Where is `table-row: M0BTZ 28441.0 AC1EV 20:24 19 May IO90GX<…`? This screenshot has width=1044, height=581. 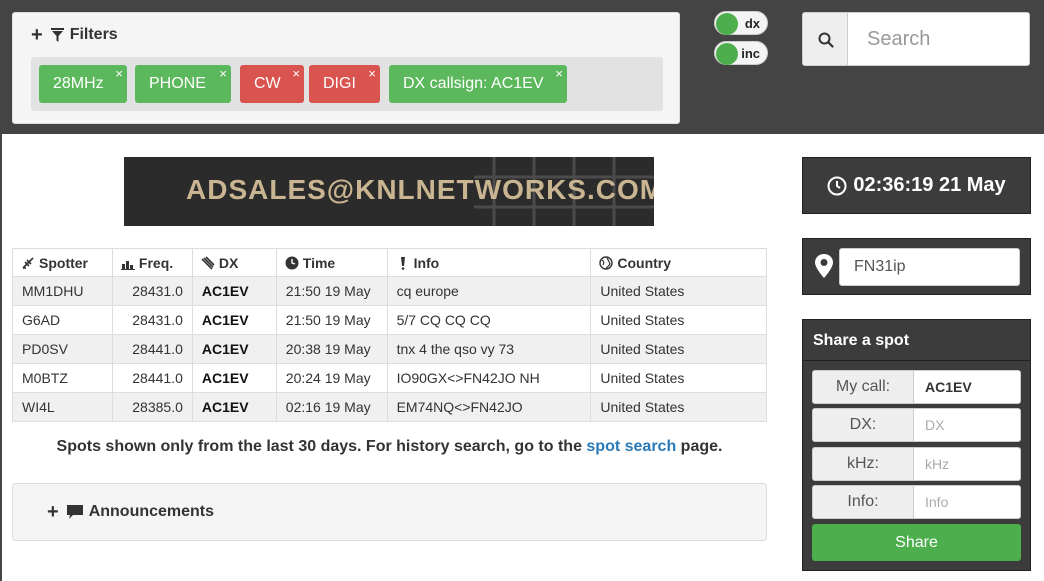
table-row: M0BTZ 28441.0 AC1EV 20:24 19 May IO90GX<… is located at coordinates (389, 378).